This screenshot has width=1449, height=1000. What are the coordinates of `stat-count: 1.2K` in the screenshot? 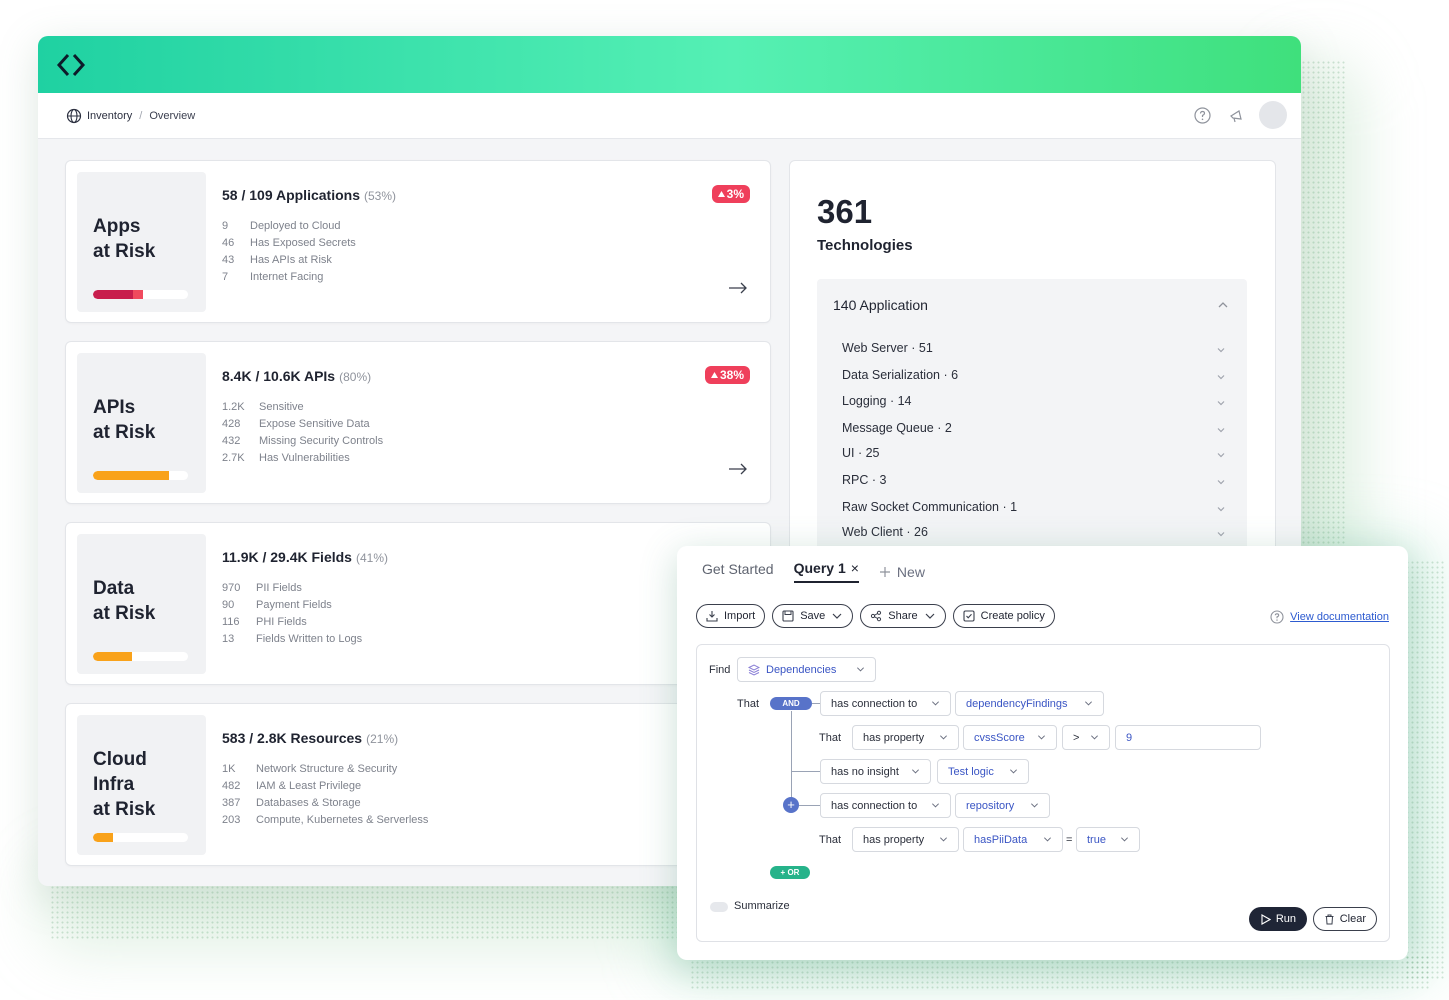 It's located at (233, 407).